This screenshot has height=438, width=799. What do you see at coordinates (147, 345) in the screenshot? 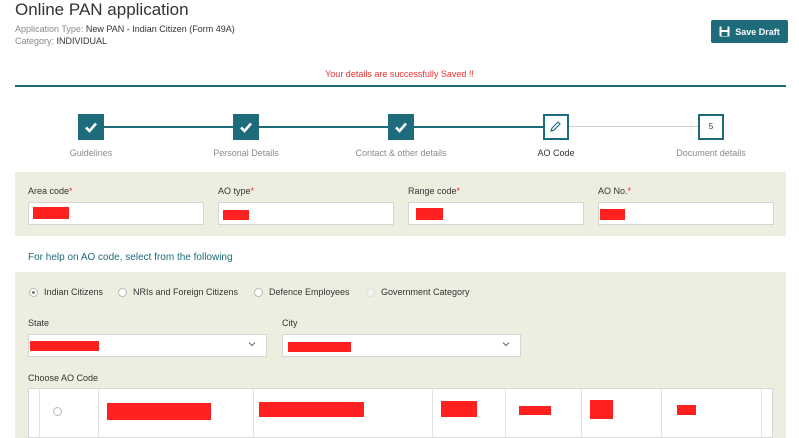
I see `state-select` at bounding box center [147, 345].